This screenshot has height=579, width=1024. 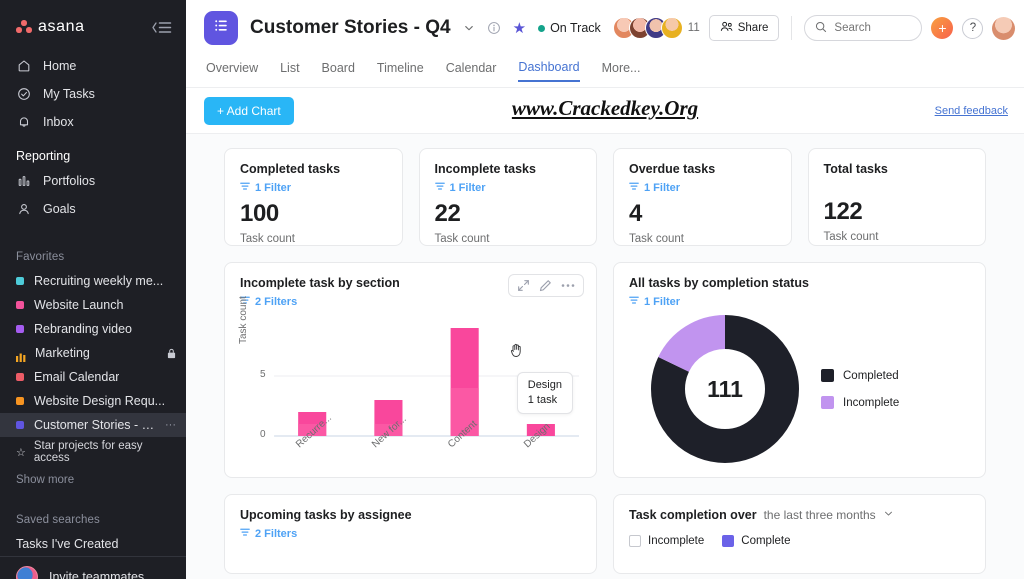 What do you see at coordinates (93, 477) in the screenshot?
I see `show-more-button: Show more` at bounding box center [93, 477].